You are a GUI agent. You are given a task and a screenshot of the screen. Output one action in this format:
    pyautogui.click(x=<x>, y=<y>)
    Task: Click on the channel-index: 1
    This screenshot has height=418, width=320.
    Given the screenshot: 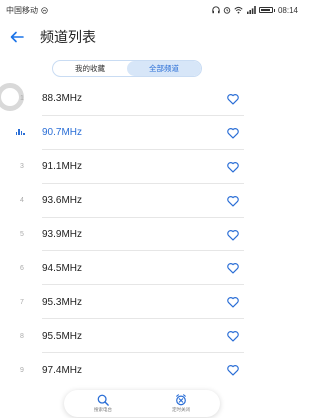 What is the action you would take?
    pyautogui.click(x=22, y=99)
    